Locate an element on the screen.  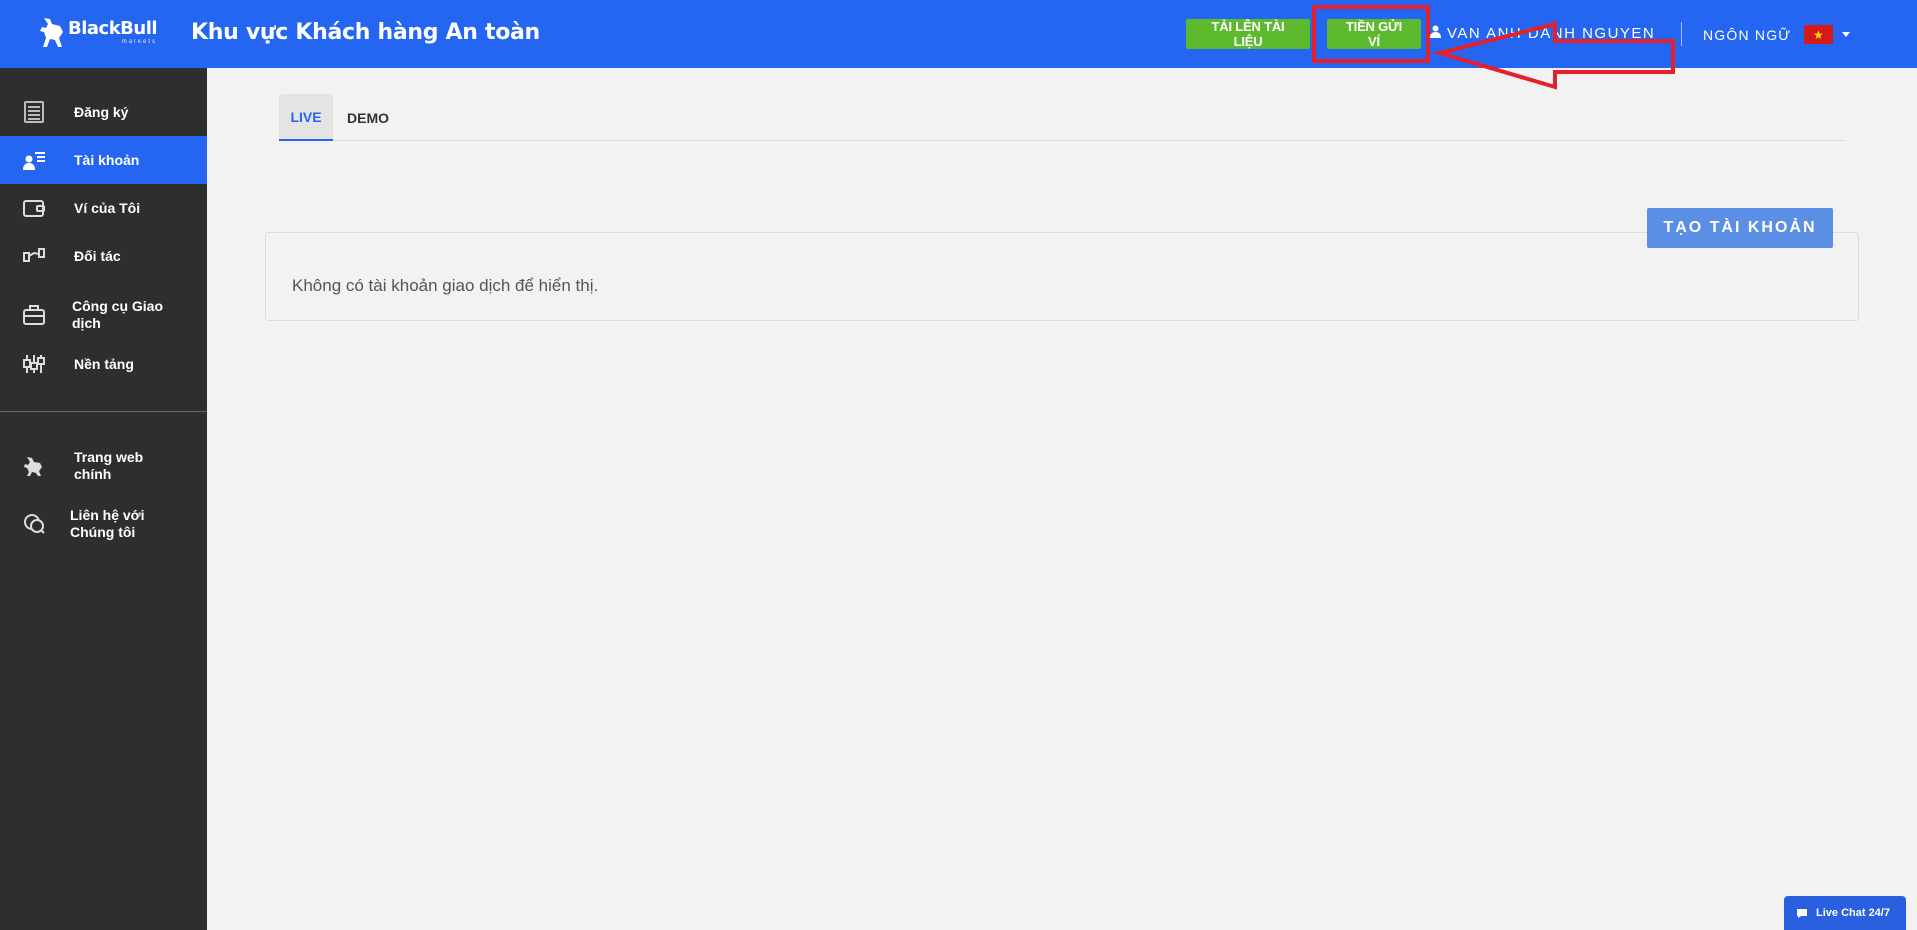
annotation-highlight-box is located at coordinates (1371, 34).